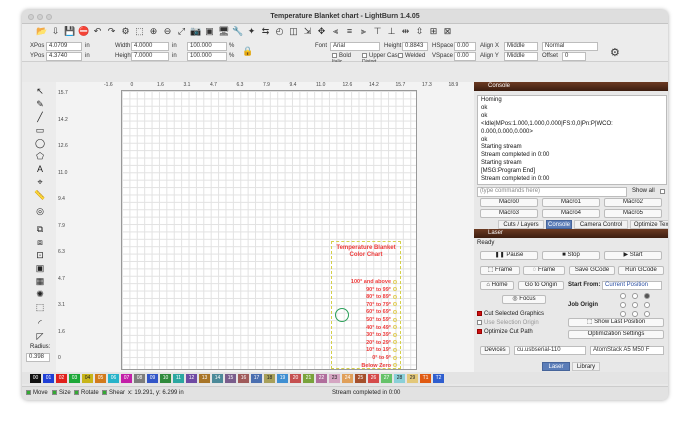 This screenshot has width=690, height=433. I want to click on gear-icon: ⚙, so click(615, 52).